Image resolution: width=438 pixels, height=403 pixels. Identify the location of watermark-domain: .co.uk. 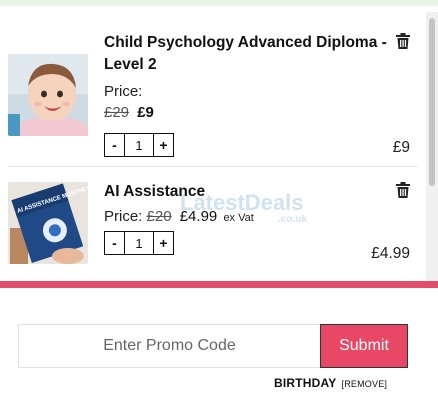
(292, 219).